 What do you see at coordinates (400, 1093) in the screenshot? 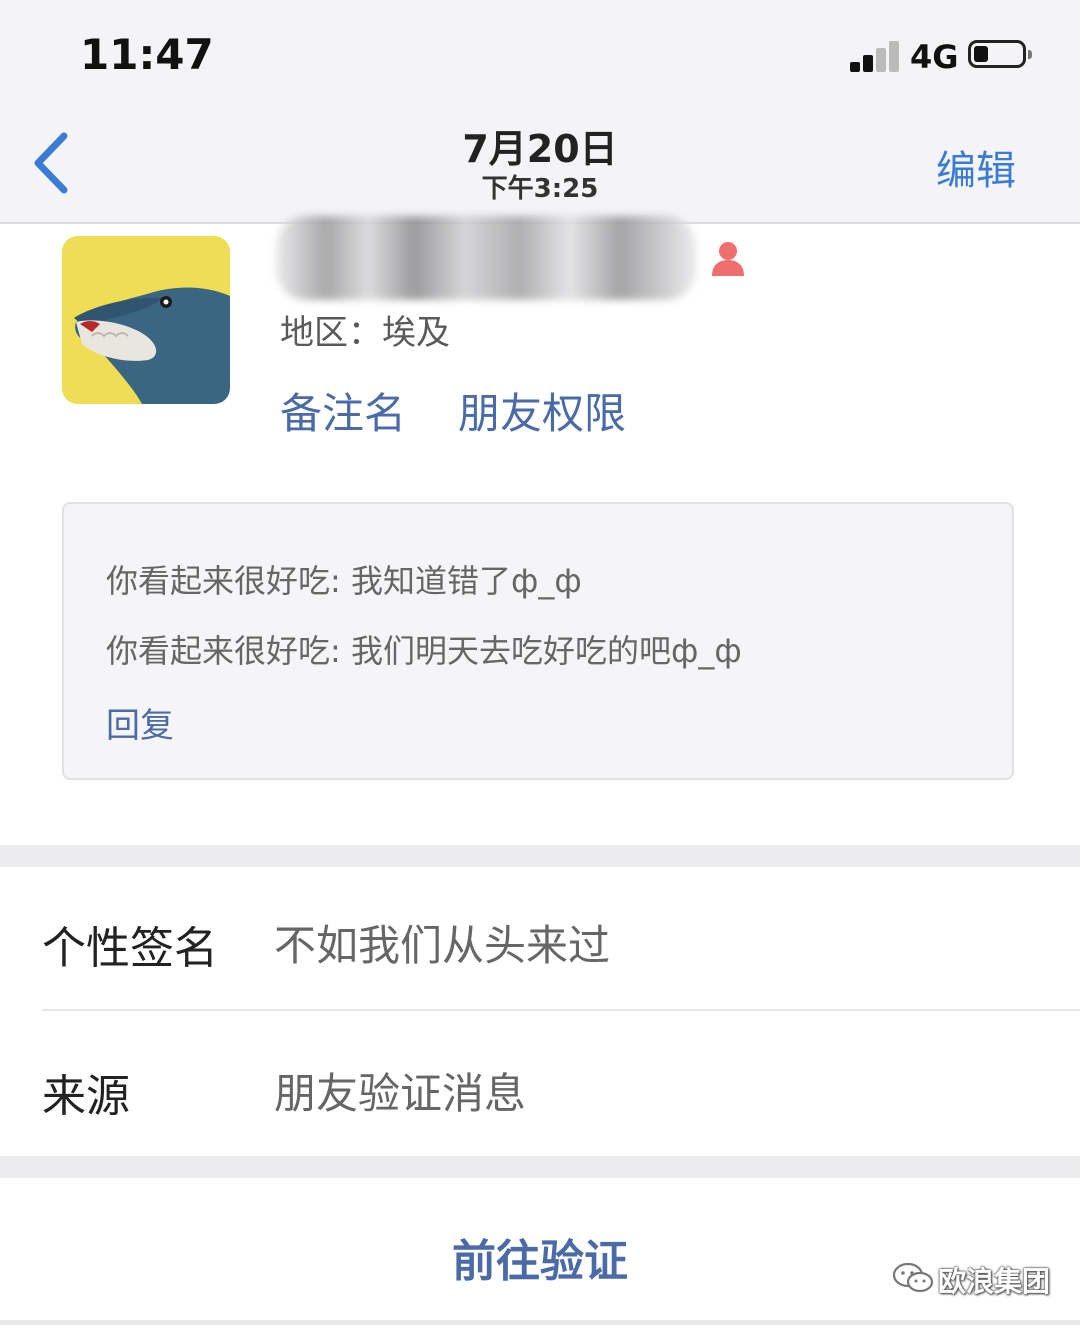
I see `source-value: 朋友验证消息` at bounding box center [400, 1093].